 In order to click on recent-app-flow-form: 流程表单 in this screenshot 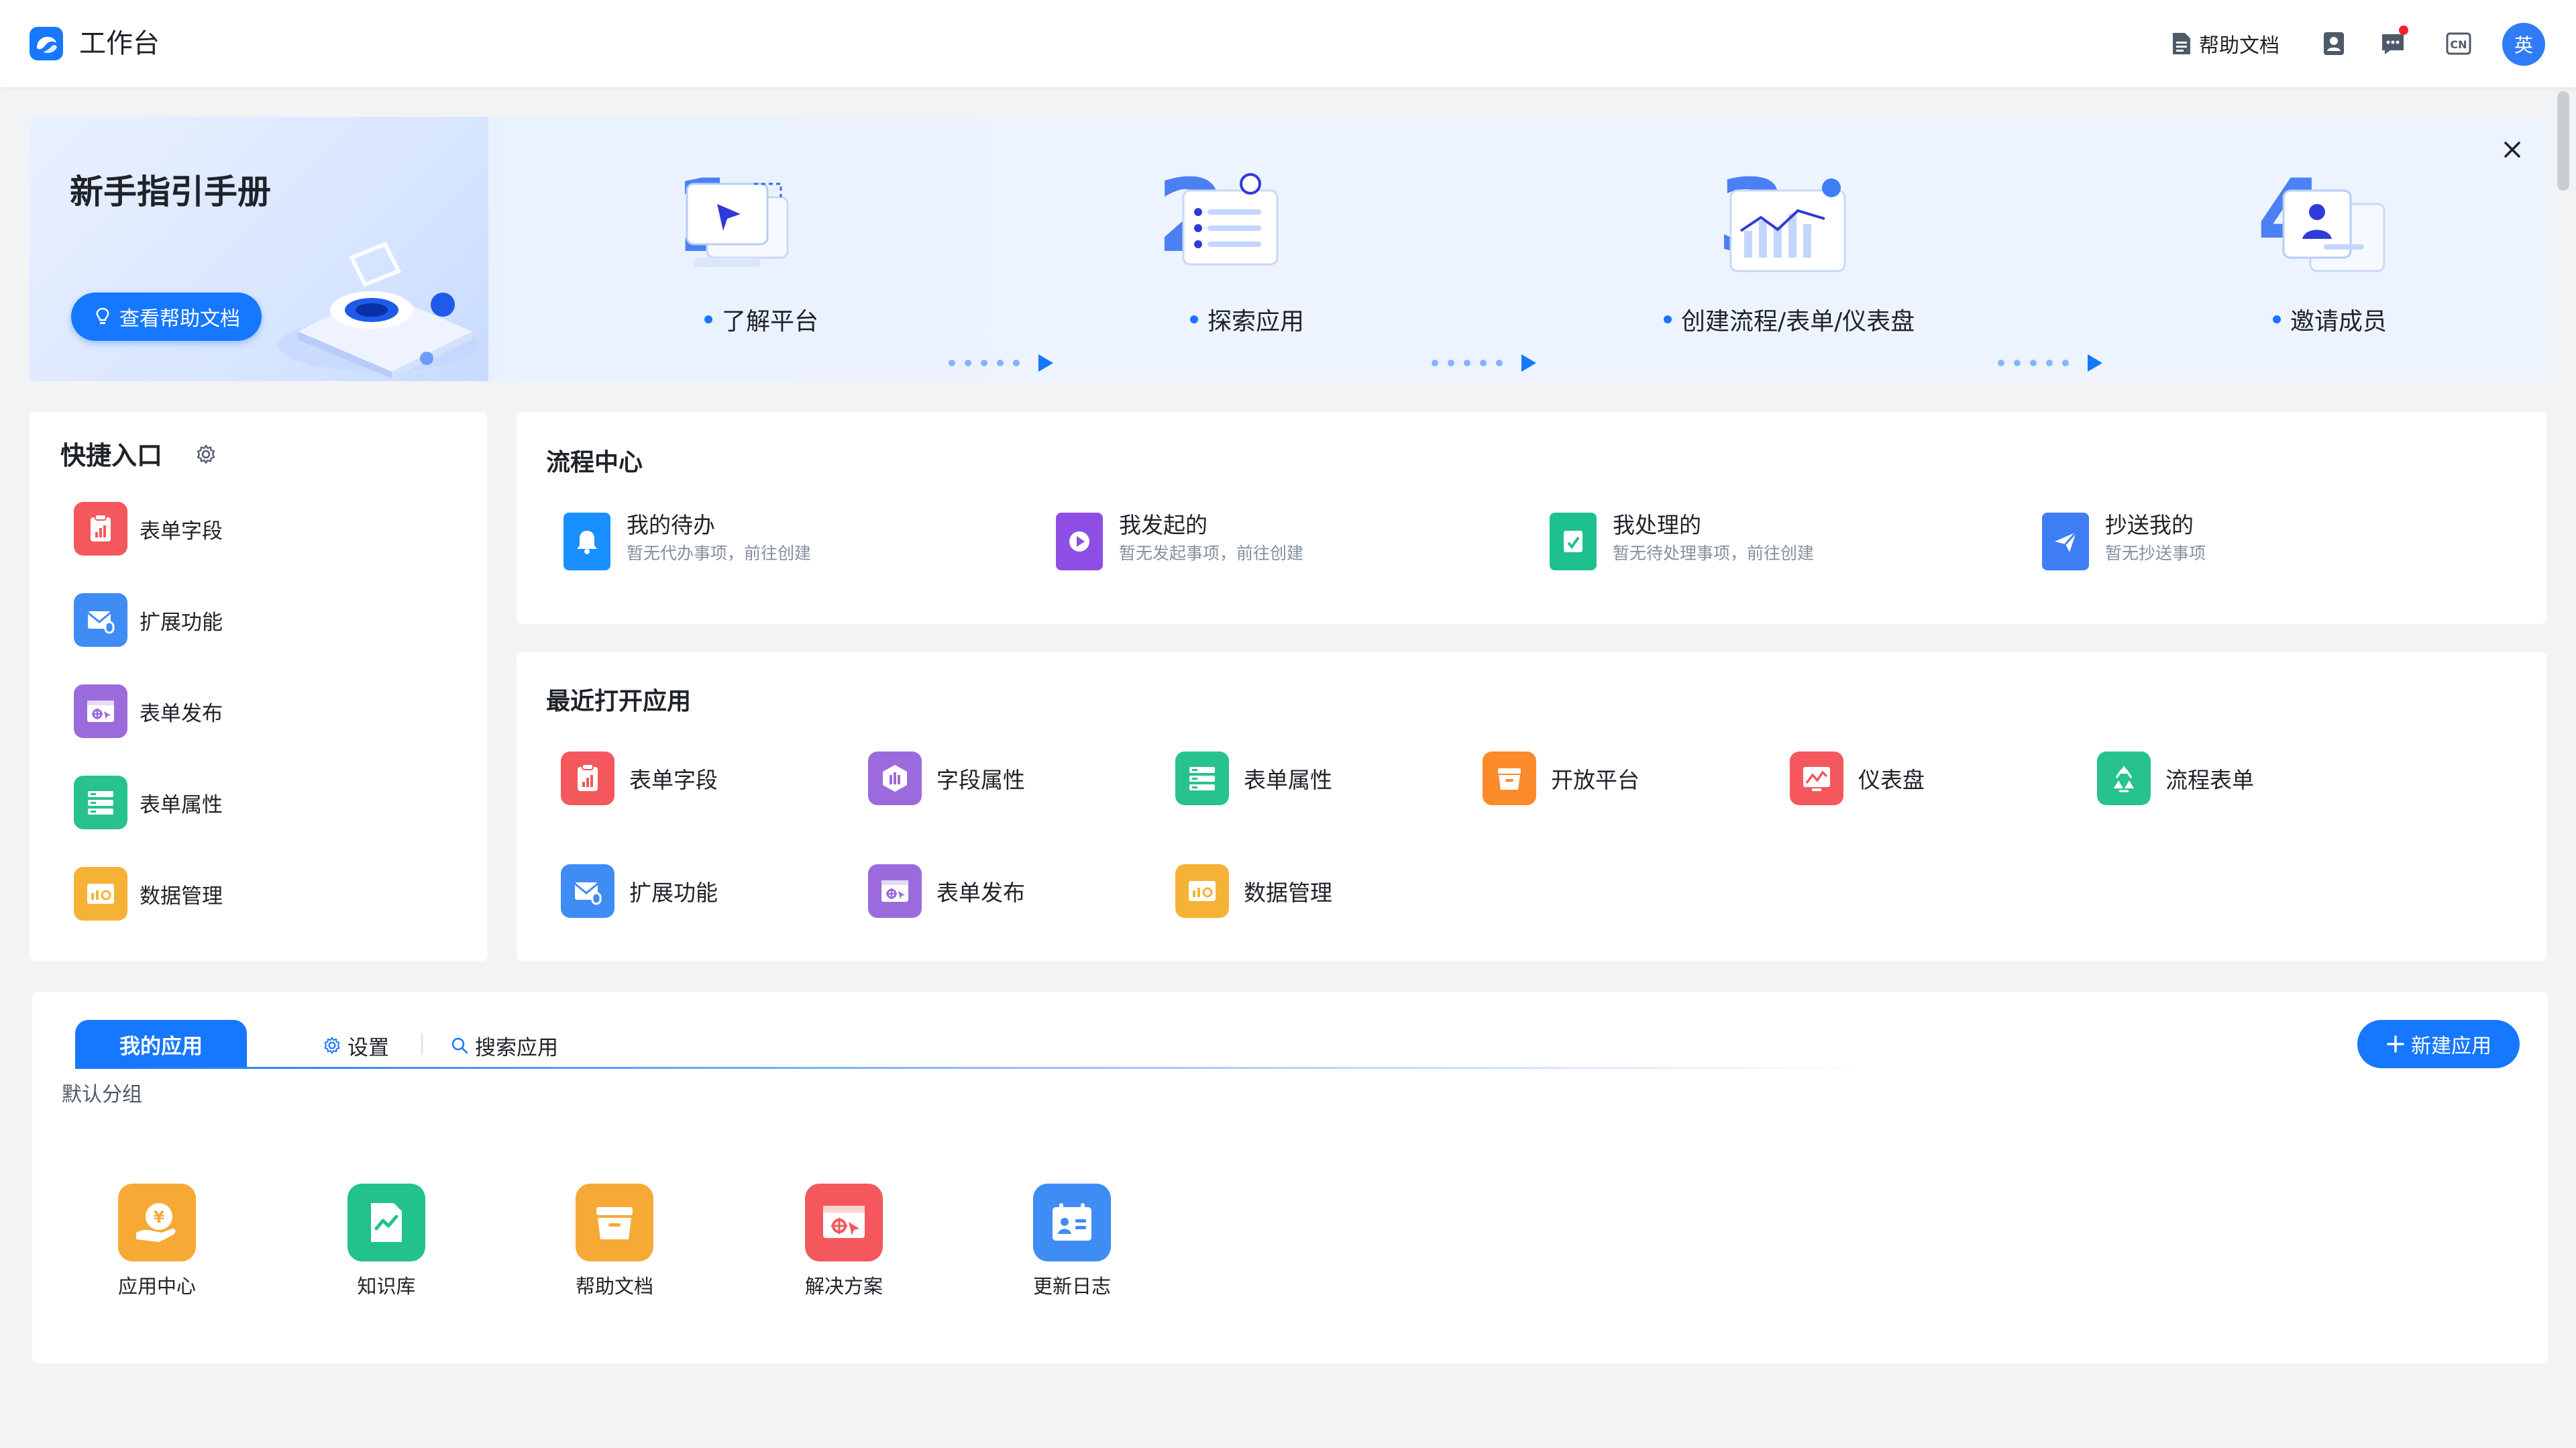, I will do `click(2175, 779)`.